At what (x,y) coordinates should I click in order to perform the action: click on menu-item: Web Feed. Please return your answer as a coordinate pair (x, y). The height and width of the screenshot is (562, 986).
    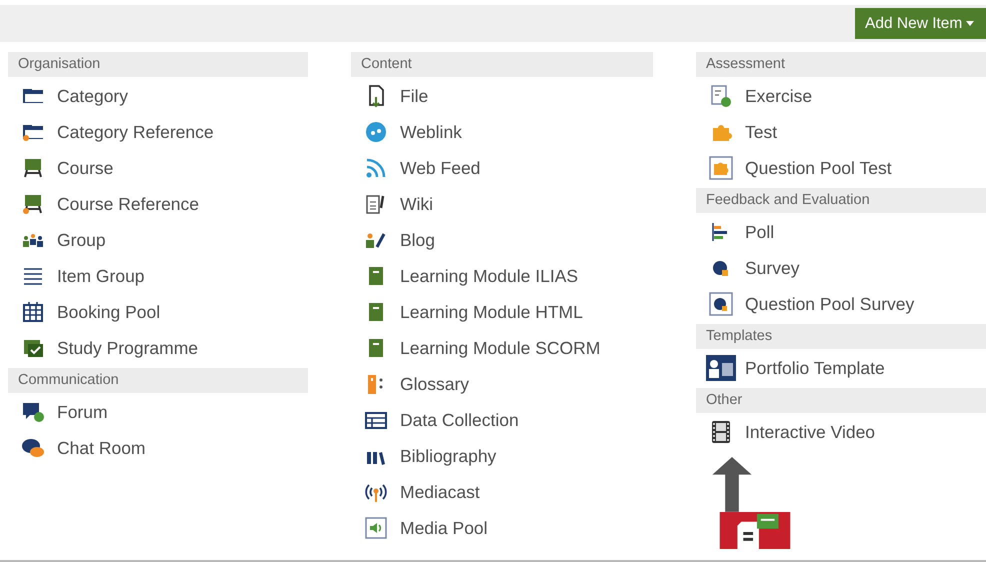
    Looking at the image, I should click on (502, 168).